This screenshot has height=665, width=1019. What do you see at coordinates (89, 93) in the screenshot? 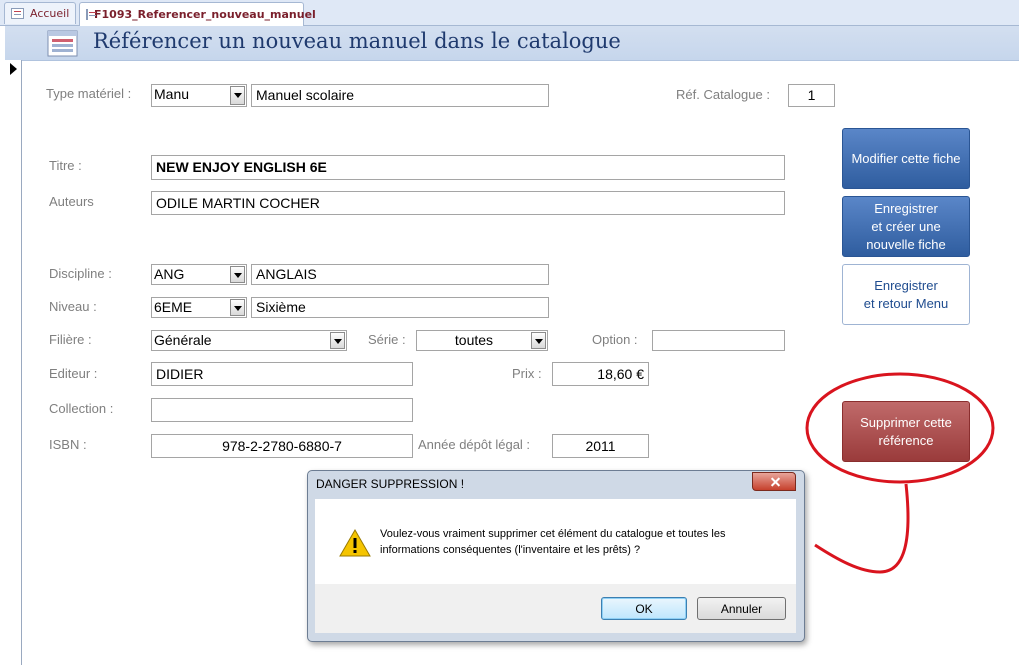
I see `type-materiel-label: Type matériel :` at bounding box center [89, 93].